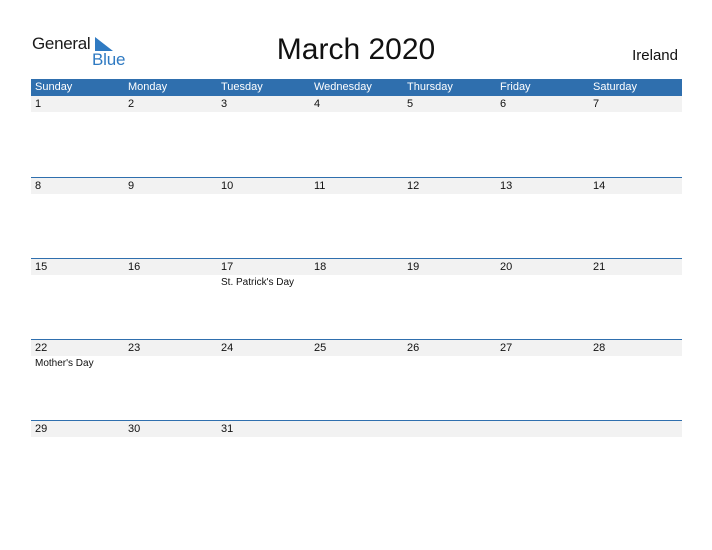 This screenshot has height=550, width=712. What do you see at coordinates (356, 136) in the screenshot?
I see `week-row: 1 2 3 4 5 6 7` at bounding box center [356, 136].